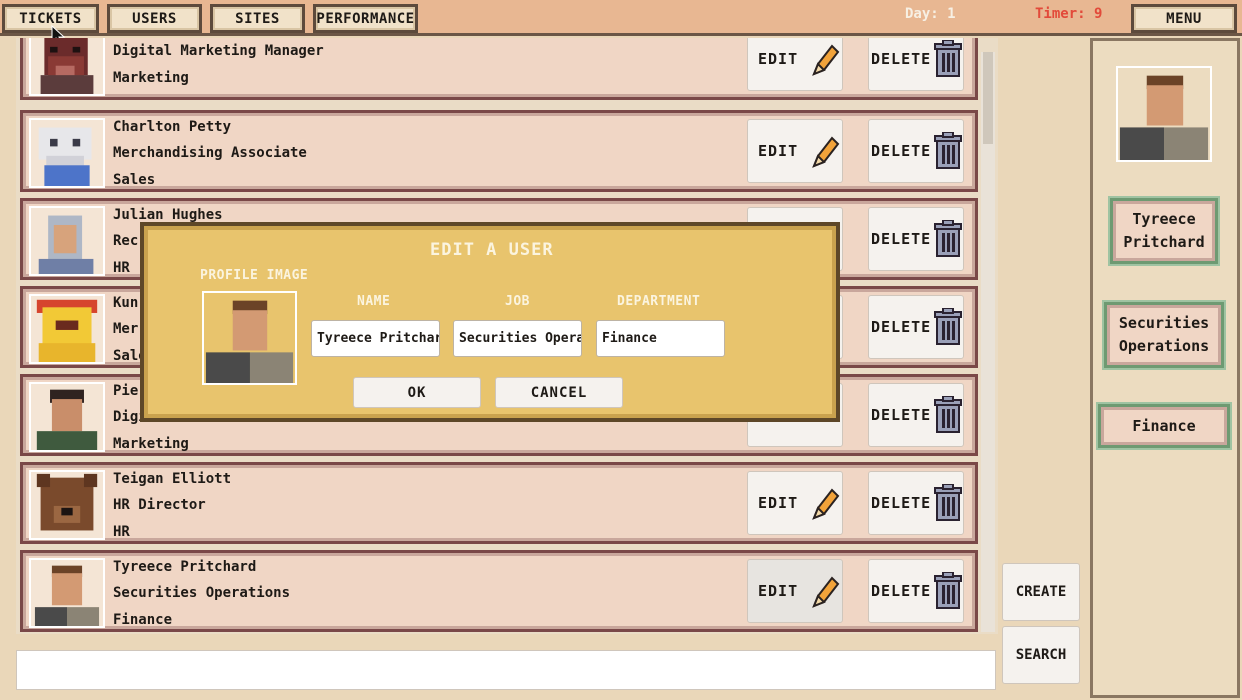  I want to click on create-button: CREATE, so click(1041, 592).